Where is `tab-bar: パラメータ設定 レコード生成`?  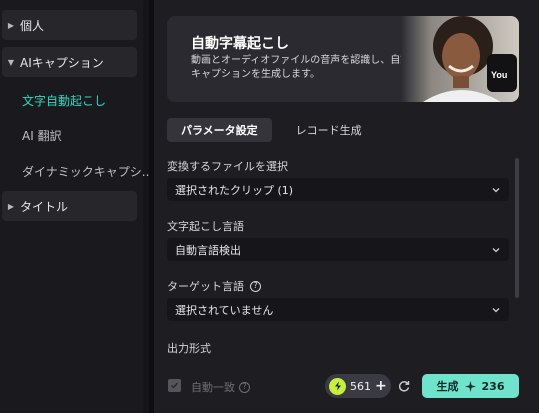
tab-bar: パラメータ設定 レコード生成 is located at coordinates (271, 130).